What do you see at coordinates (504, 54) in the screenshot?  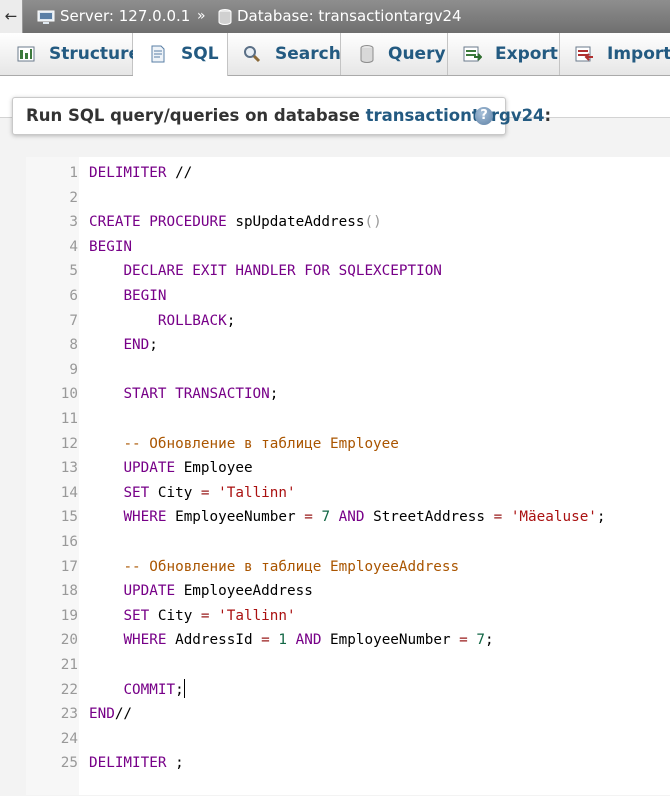 I see `tab-export: Export` at bounding box center [504, 54].